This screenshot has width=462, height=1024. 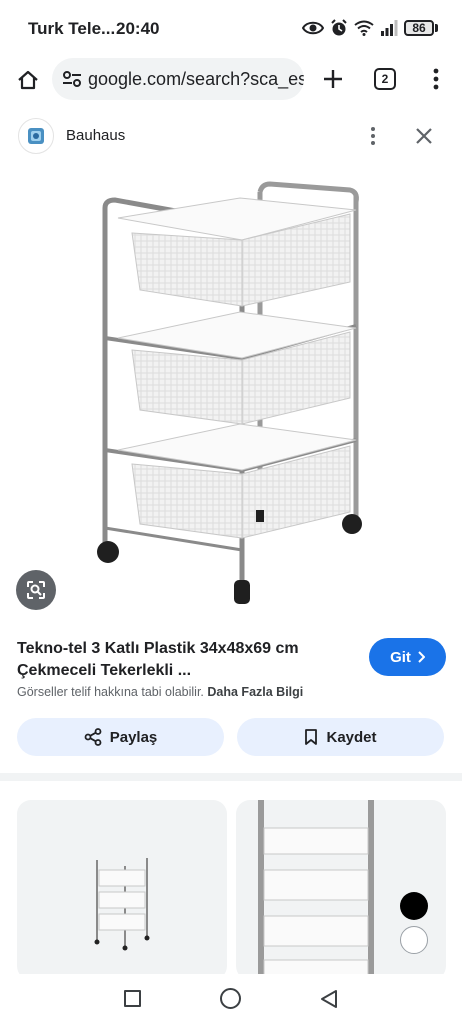 I want to click on tab-switcher-button: 2, so click(x=385, y=79).